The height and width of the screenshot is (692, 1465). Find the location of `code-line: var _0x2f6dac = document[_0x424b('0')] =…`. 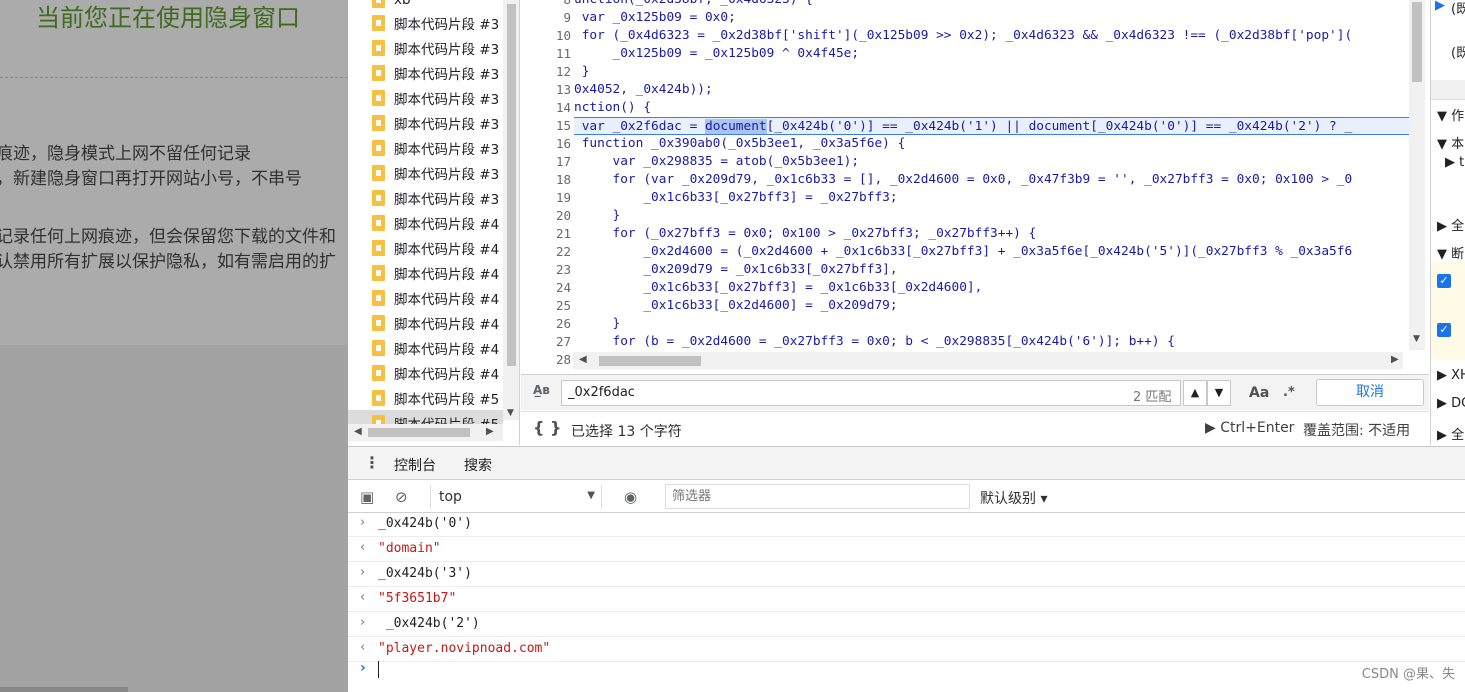

code-line: var _0x2f6dac = document[_0x424b('0')] =… is located at coordinates (991, 126).